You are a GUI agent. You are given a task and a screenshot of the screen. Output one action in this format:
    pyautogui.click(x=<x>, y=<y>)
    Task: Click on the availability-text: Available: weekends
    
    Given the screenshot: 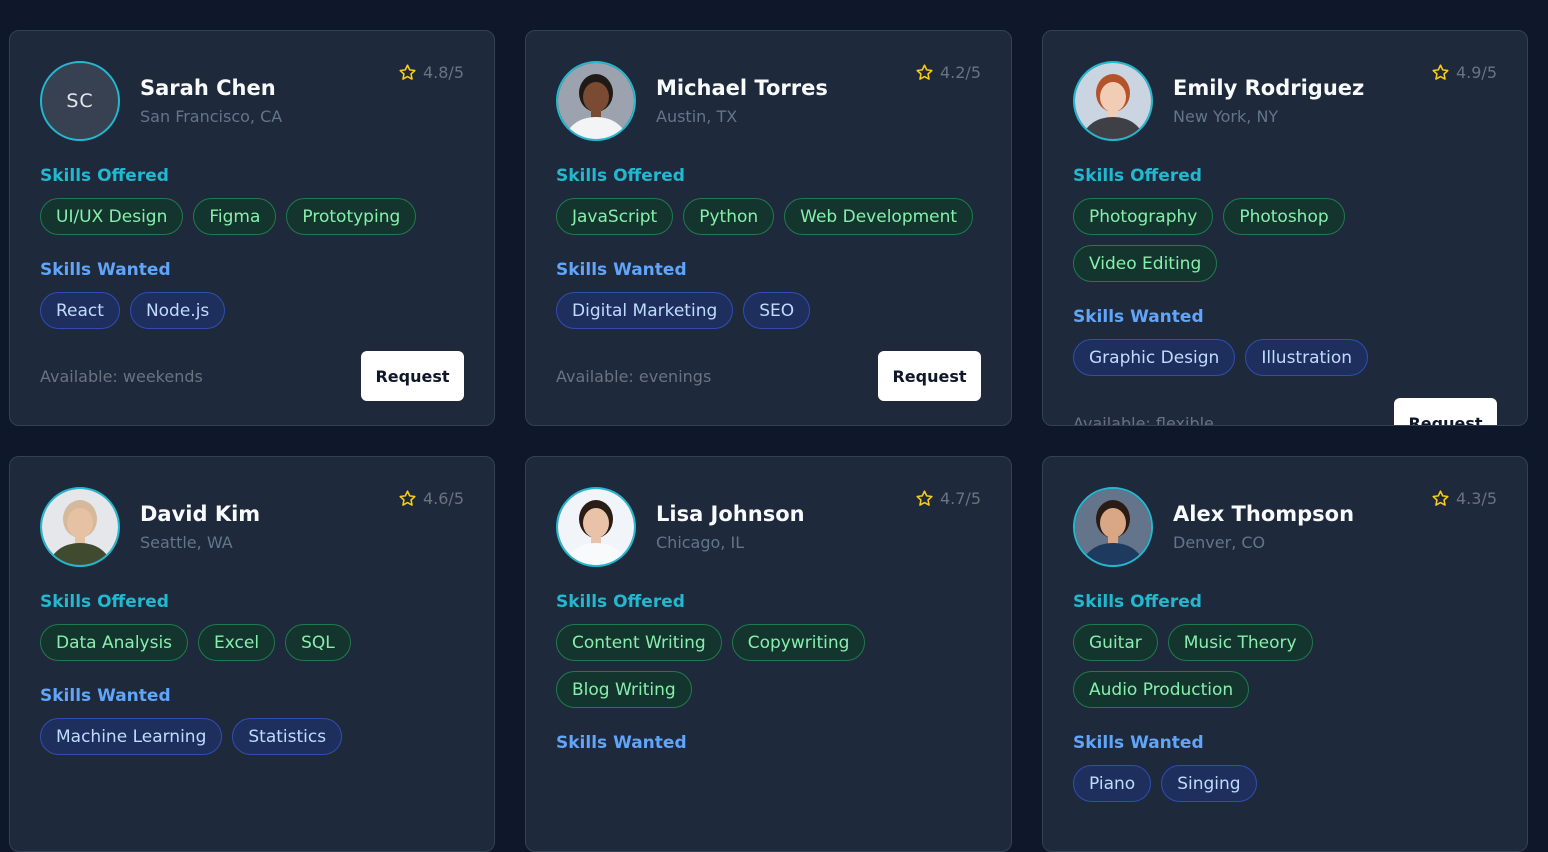 What is the action you would take?
    pyautogui.click(x=121, y=376)
    